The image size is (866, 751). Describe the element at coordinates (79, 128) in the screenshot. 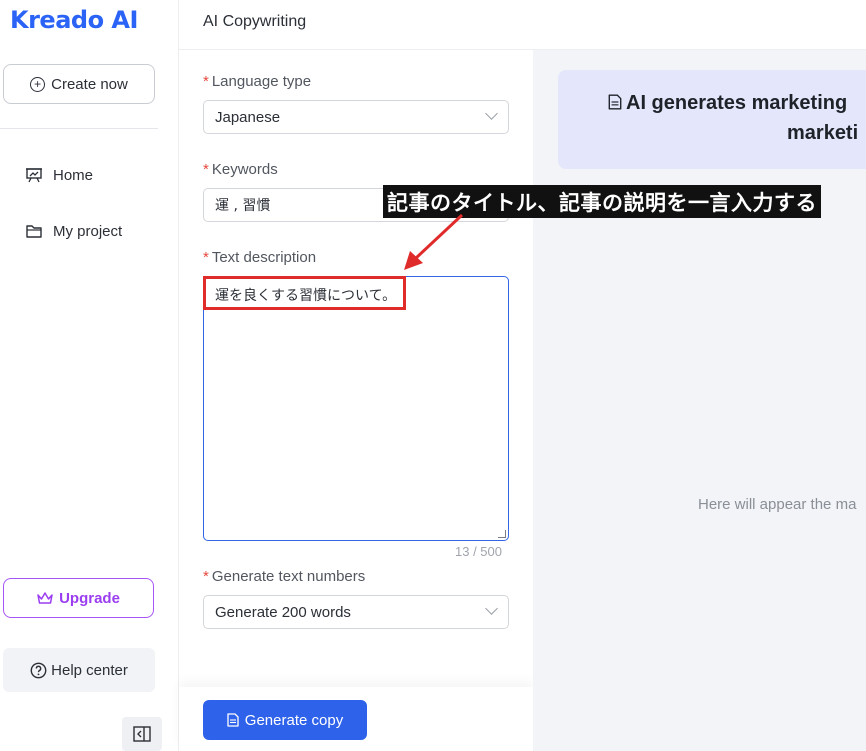

I see `sidebar-divider` at that location.